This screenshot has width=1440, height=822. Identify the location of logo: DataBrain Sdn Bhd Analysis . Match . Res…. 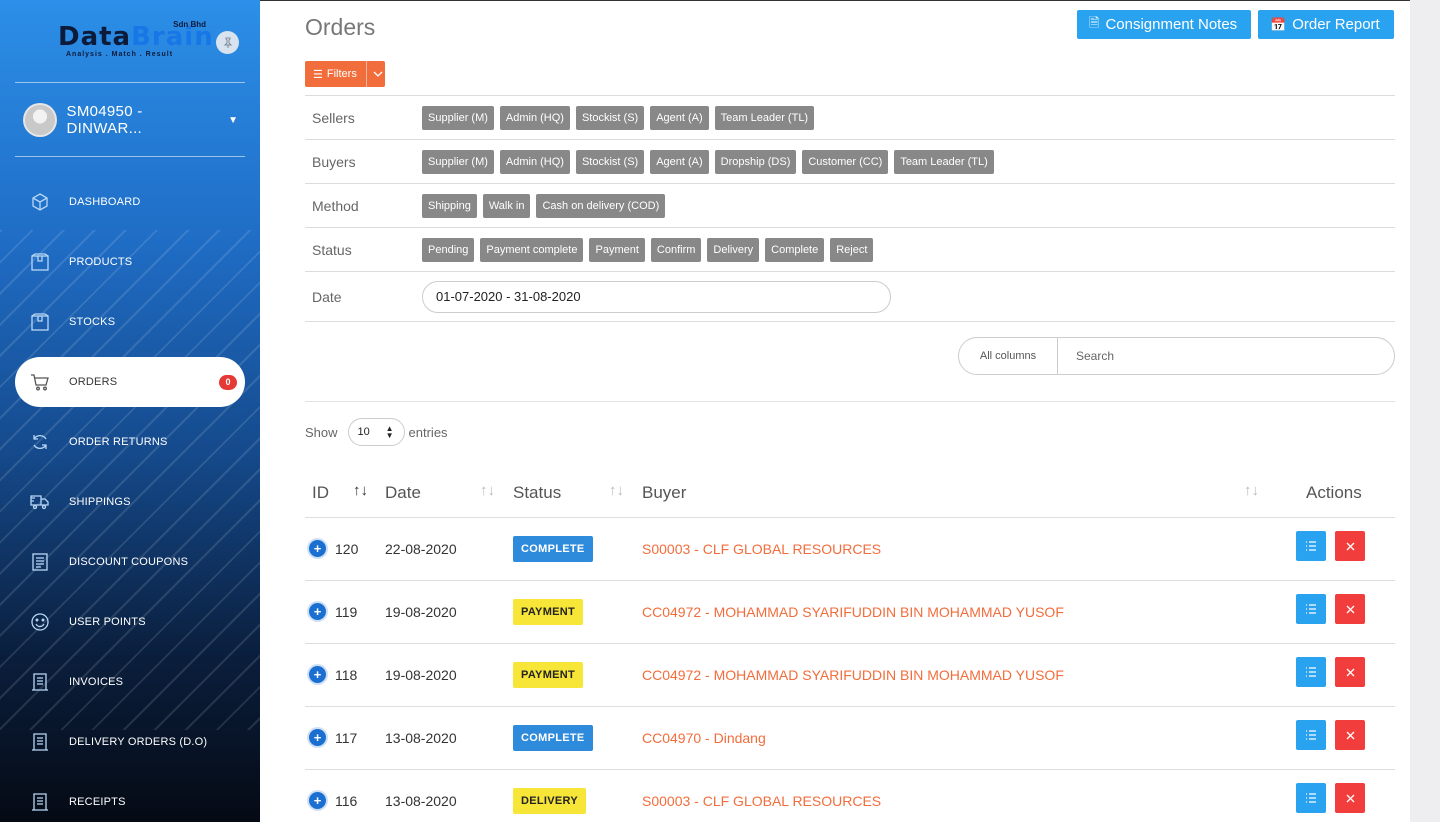
(135, 43).